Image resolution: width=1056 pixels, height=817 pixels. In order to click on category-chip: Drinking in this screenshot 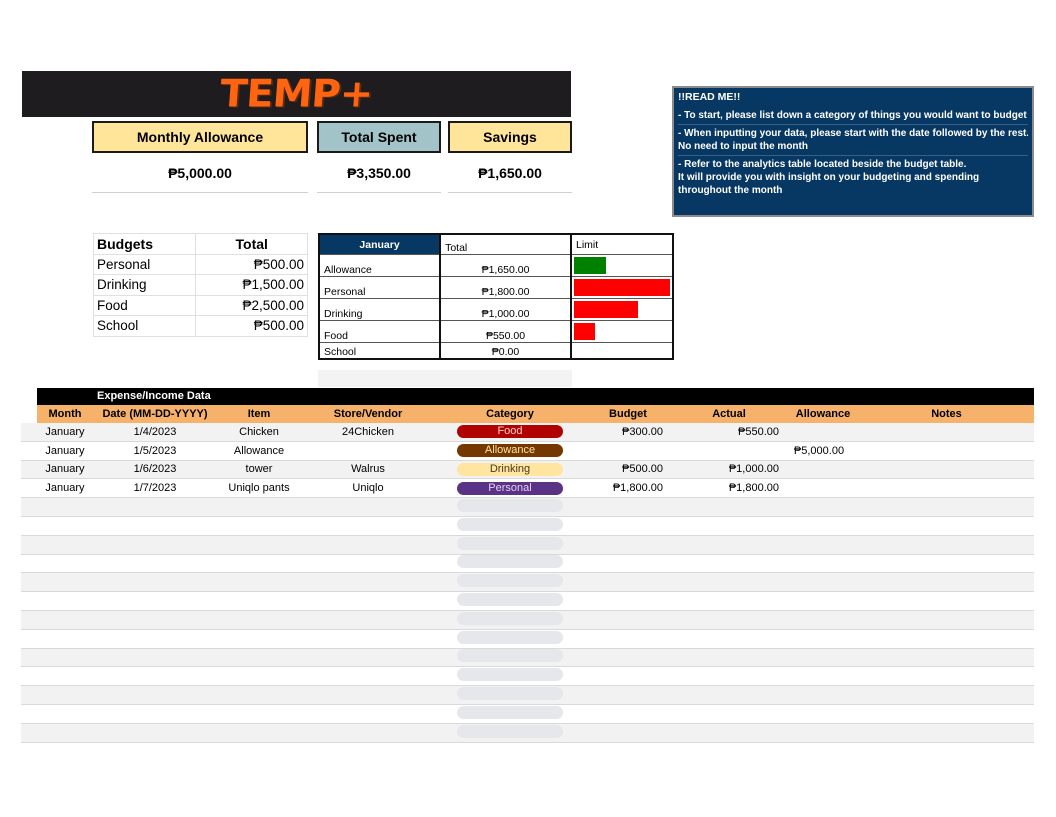, I will do `click(510, 469)`.